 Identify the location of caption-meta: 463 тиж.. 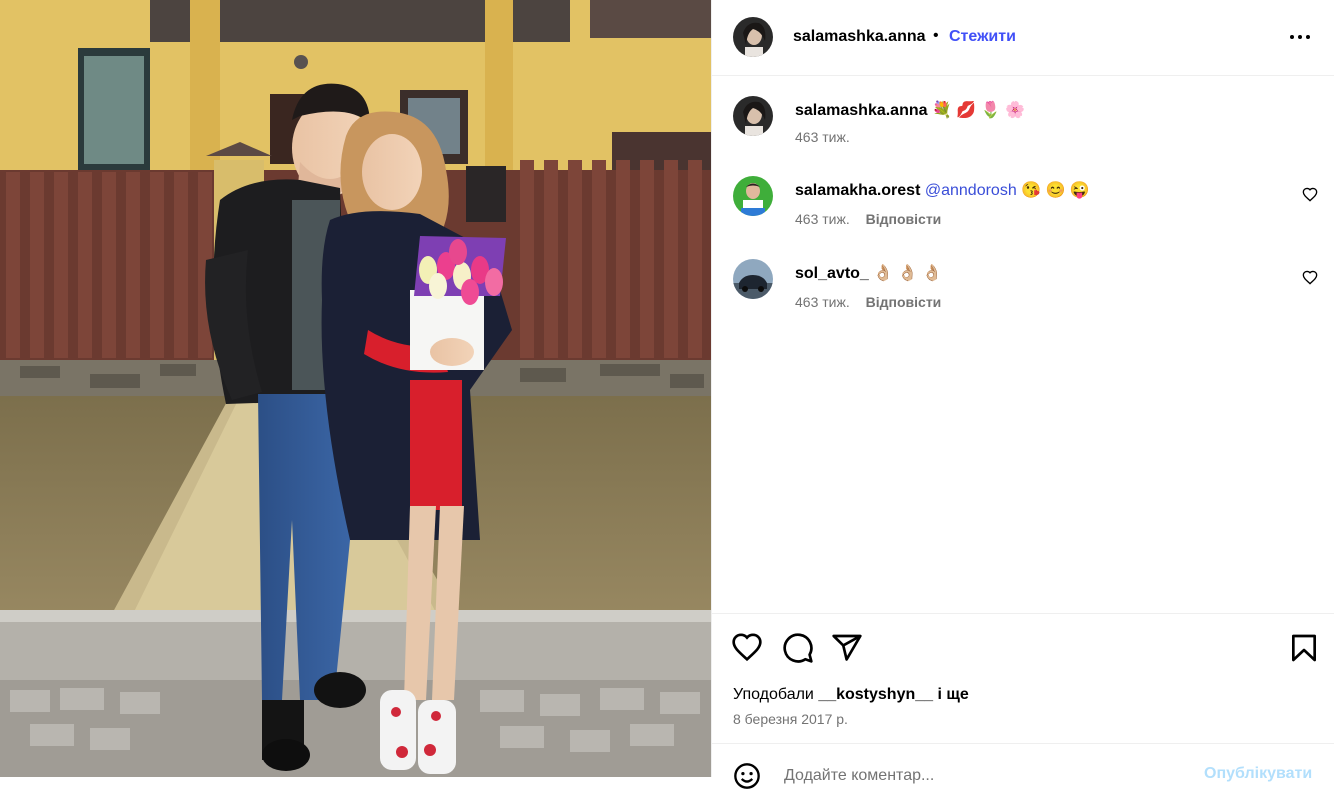
(822, 137).